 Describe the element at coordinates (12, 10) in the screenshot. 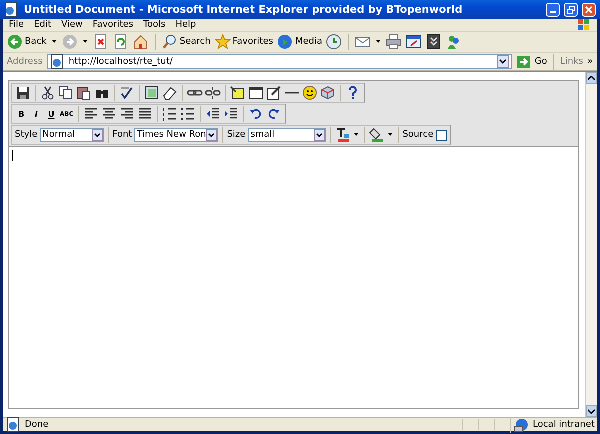

I see `browser-page-icon` at that location.